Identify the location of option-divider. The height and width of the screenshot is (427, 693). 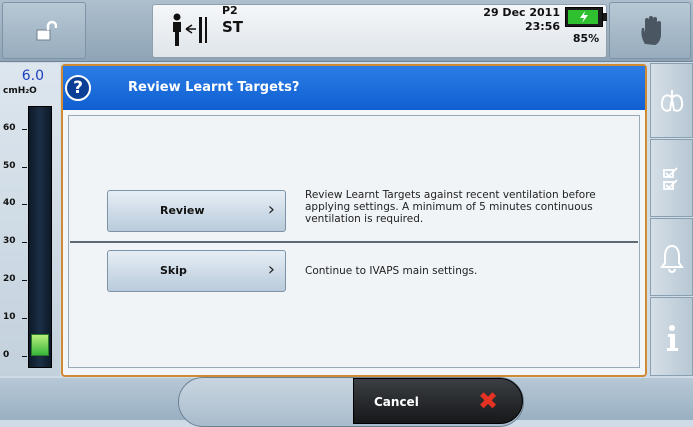
(354, 242).